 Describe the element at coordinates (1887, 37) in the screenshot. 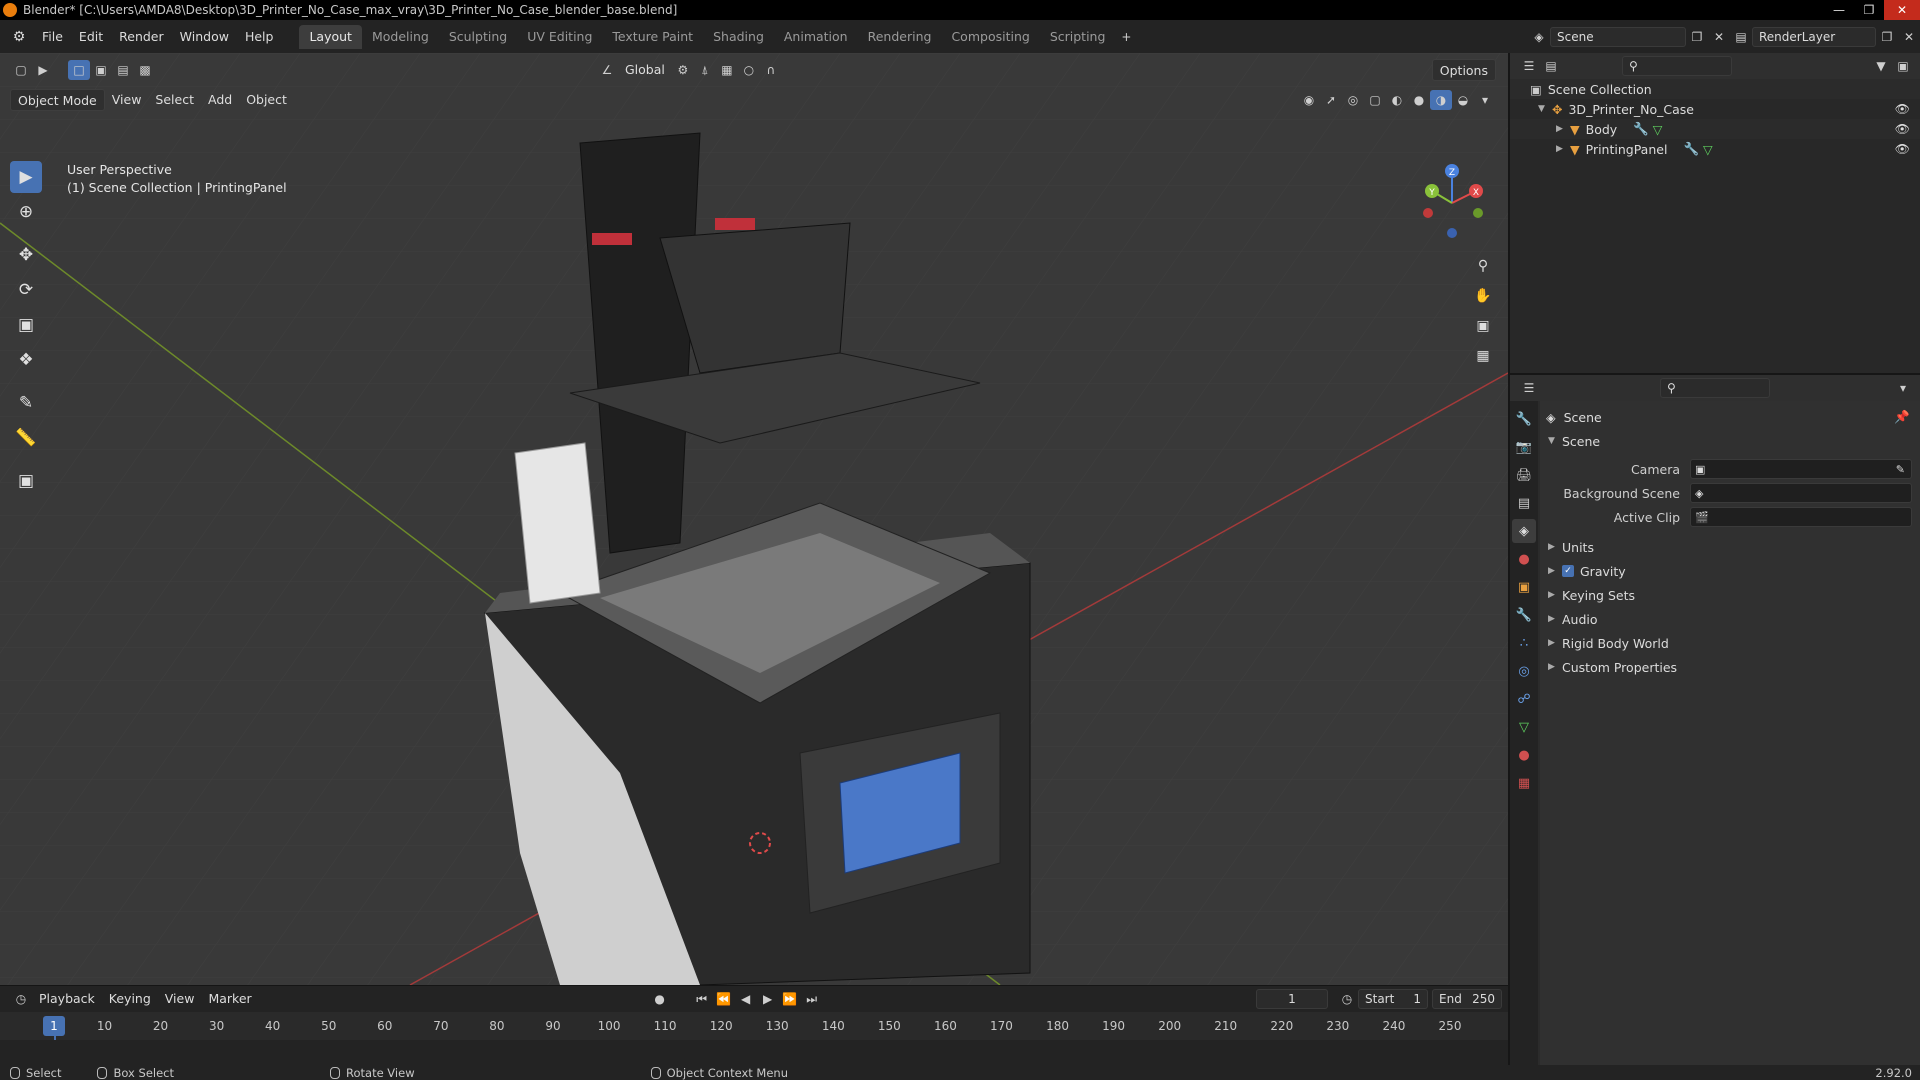

I see `new-view-layer-icon: ❐` at that location.